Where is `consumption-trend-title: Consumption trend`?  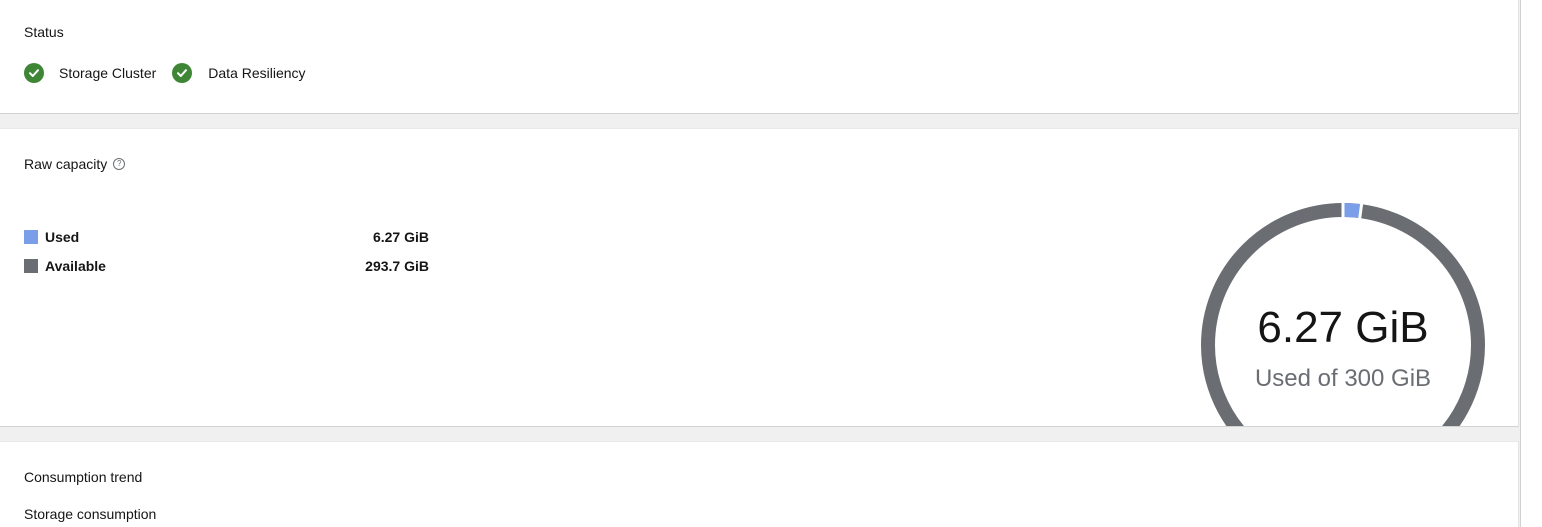
consumption-trend-title: Consumption trend is located at coordinates (83, 477).